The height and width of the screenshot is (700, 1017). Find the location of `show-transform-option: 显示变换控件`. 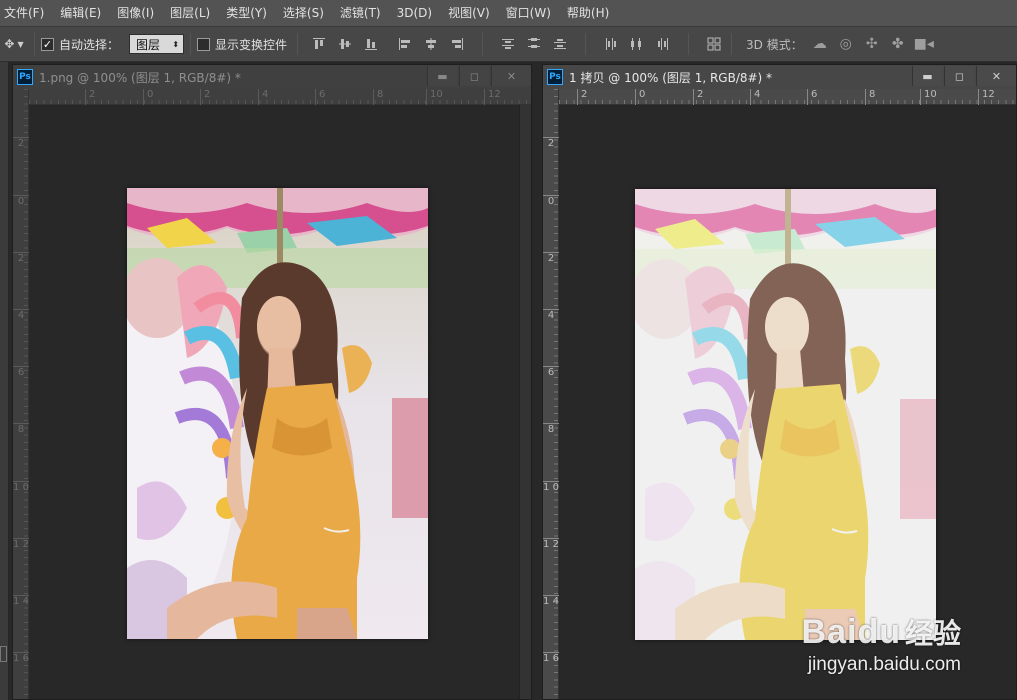

show-transform-option: 显示变换控件 is located at coordinates (242, 44).